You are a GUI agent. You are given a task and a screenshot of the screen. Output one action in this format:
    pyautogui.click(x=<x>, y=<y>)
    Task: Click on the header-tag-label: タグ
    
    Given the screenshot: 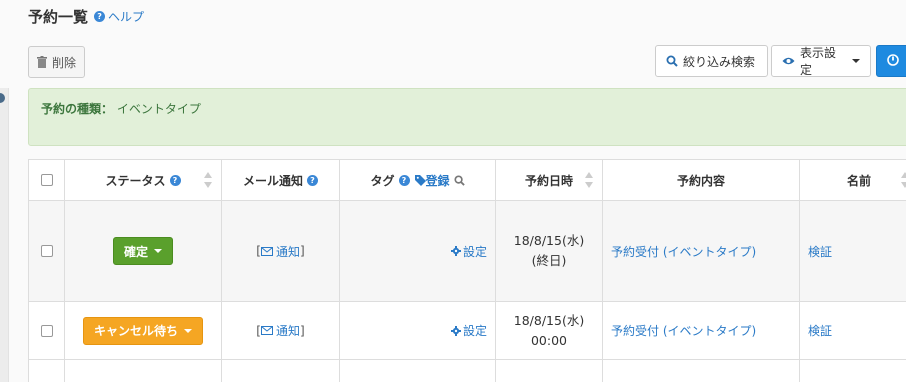 What is the action you would take?
    pyautogui.click(x=382, y=180)
    